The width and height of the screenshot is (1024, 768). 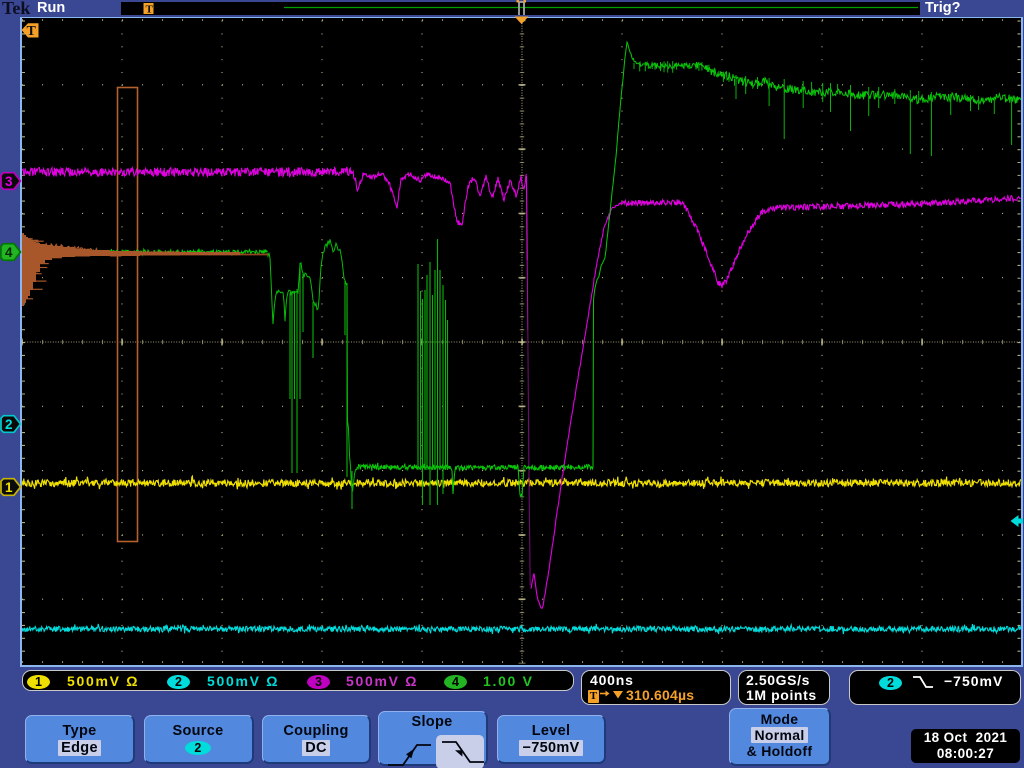 I want to click on svg-text: 4, so click(x=9, y=252).